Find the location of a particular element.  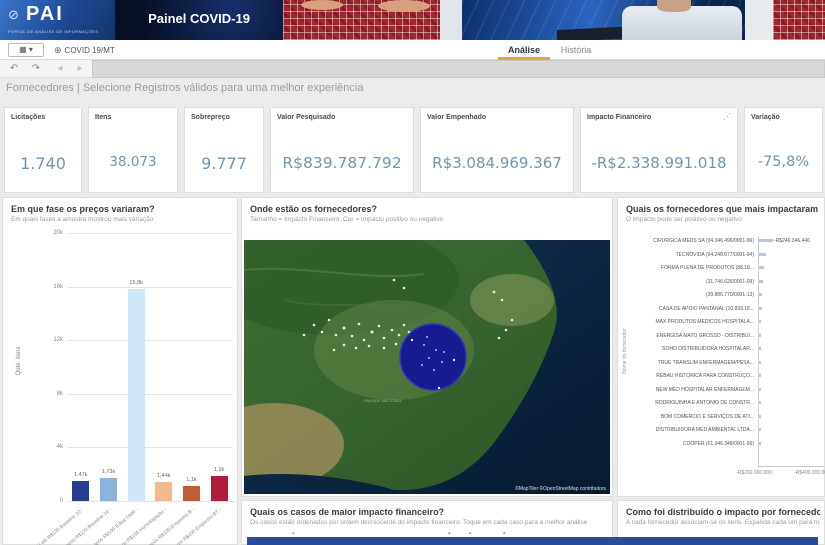

kpi-card-licita-es: Licitações 1.740 is located at coordinates (43, 150).